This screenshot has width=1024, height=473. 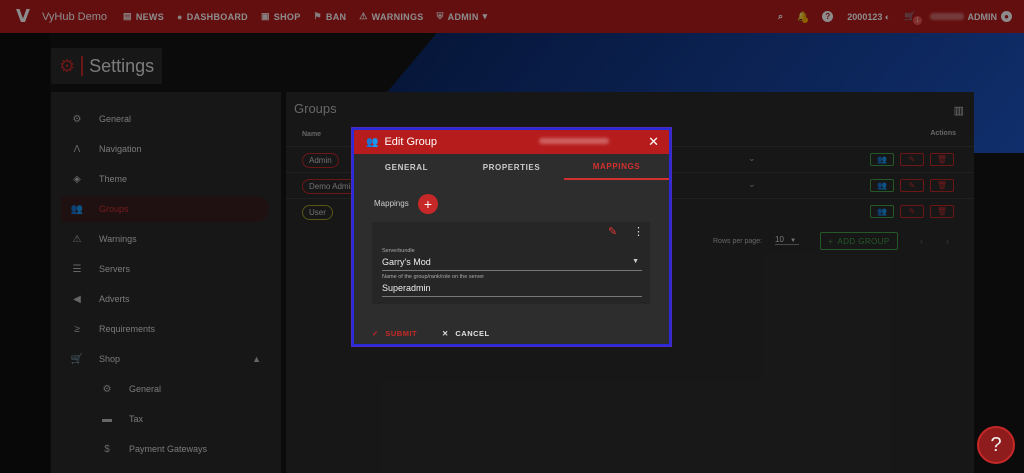 What do you see at coordinates (612, 231) in the screenshot?
I see `edit-pencil-icon: ✎` at bounding box center [612, 231].